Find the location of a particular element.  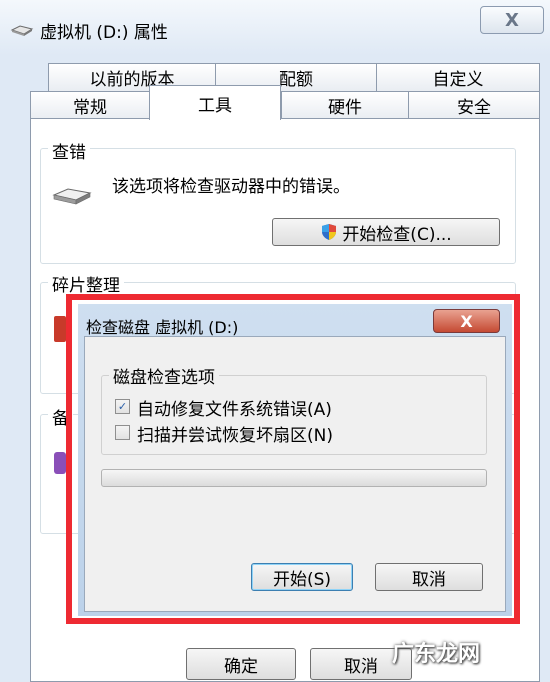

tab-label: 硬件 is located at coordinates (345, 108).